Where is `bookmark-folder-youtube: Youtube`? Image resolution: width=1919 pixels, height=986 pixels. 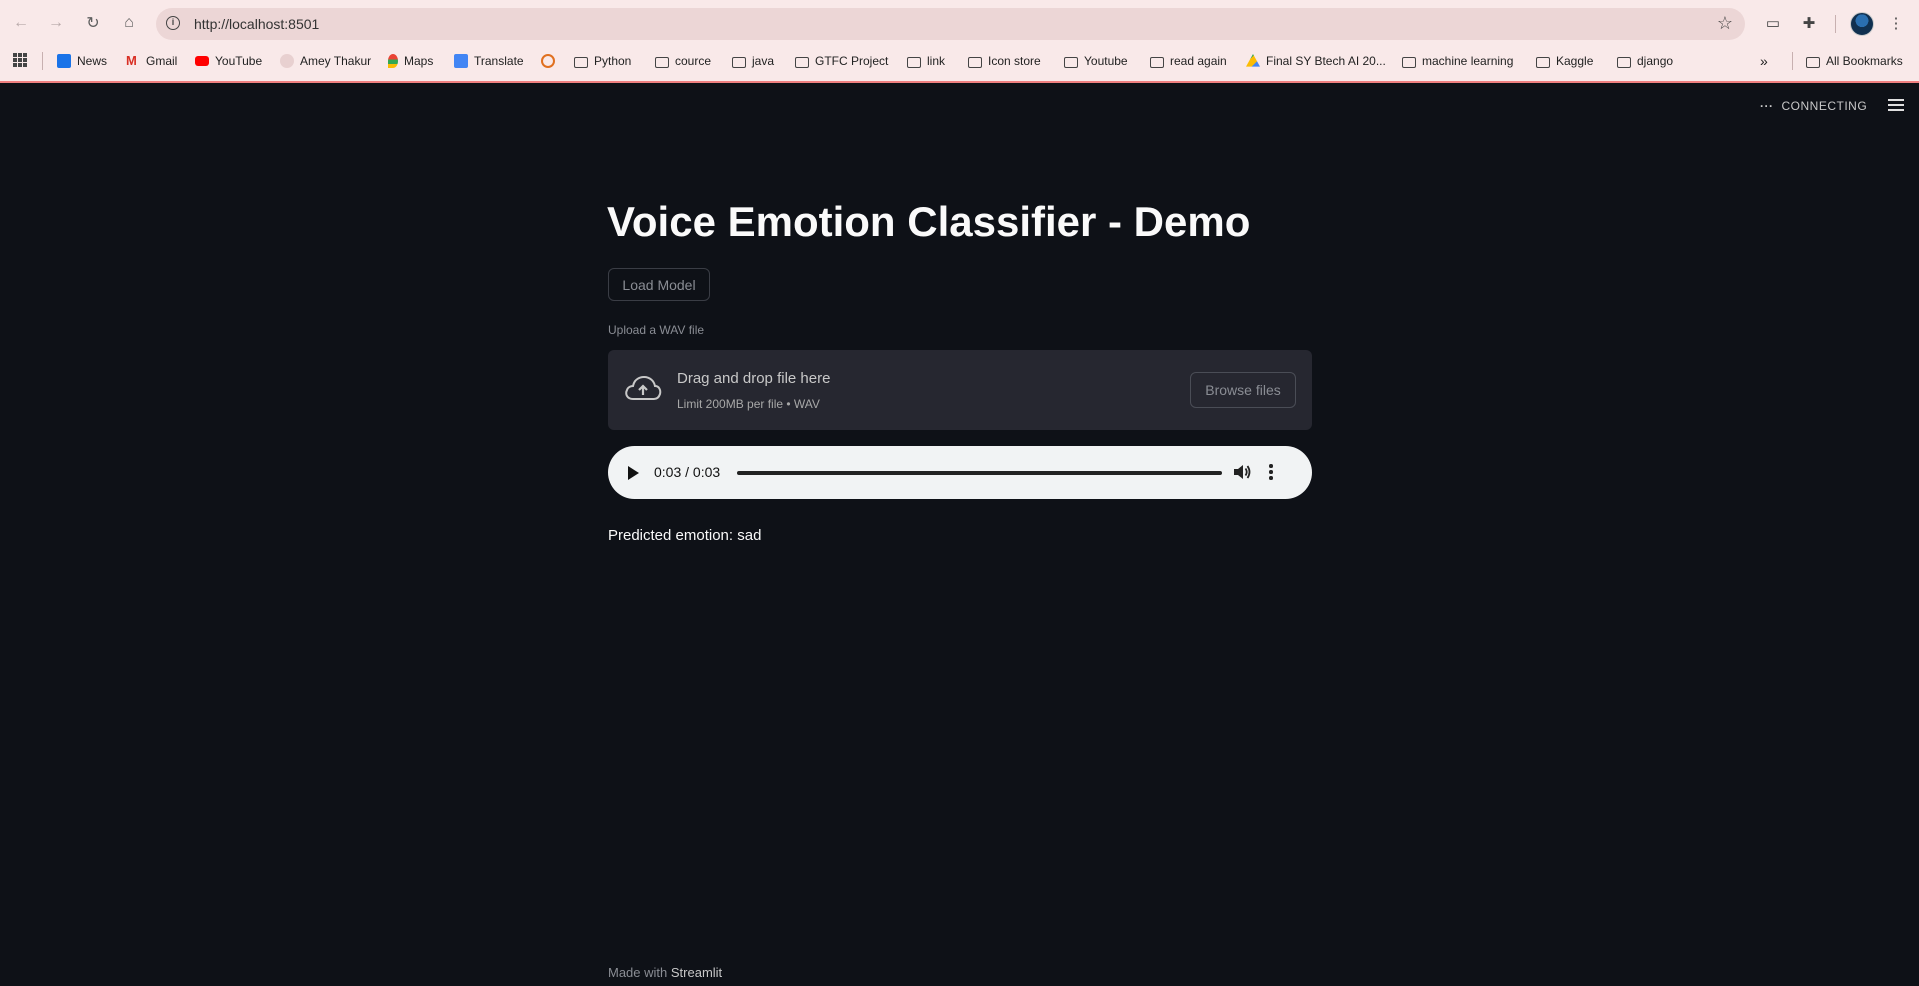
bookmark-folder-youtube: Youtube is located at coordinates (1096, 61).